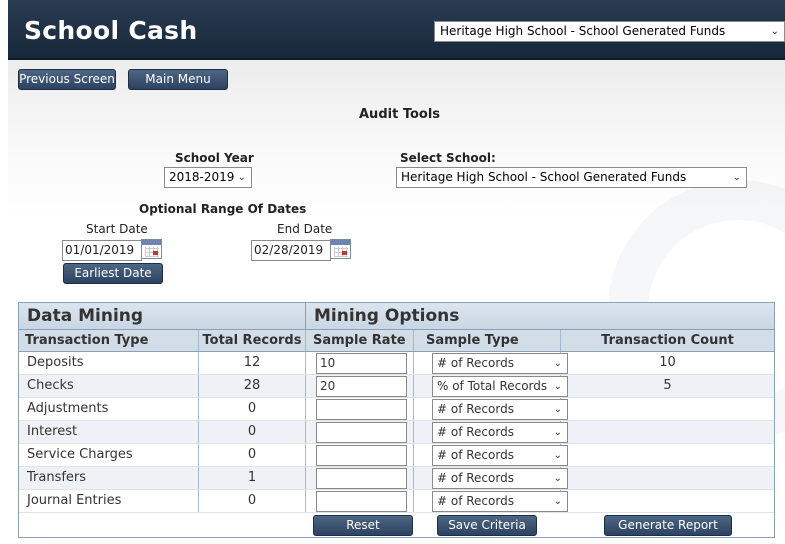 The height and width of the screenshot is (544, 785). I want to click on transaction-type-cell: Adjustments, so click(109, 409).